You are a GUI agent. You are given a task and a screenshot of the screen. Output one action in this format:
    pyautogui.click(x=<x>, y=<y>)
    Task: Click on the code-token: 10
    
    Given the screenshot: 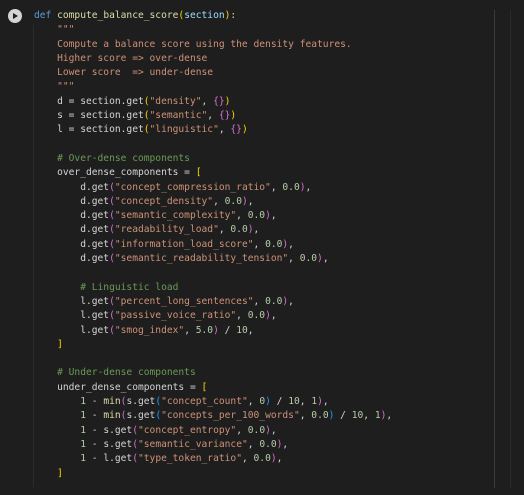 What is the action you would take?
    pyautogui.click(x=357, y=416)
    